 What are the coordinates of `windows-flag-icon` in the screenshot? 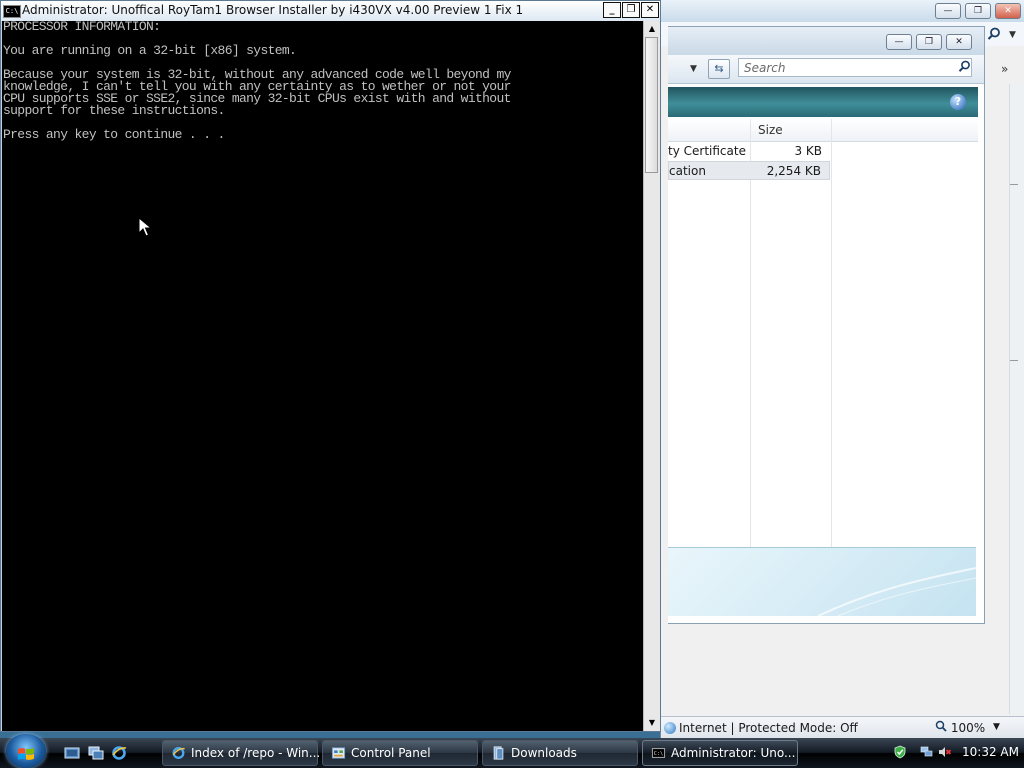 It's located at (26, 754).